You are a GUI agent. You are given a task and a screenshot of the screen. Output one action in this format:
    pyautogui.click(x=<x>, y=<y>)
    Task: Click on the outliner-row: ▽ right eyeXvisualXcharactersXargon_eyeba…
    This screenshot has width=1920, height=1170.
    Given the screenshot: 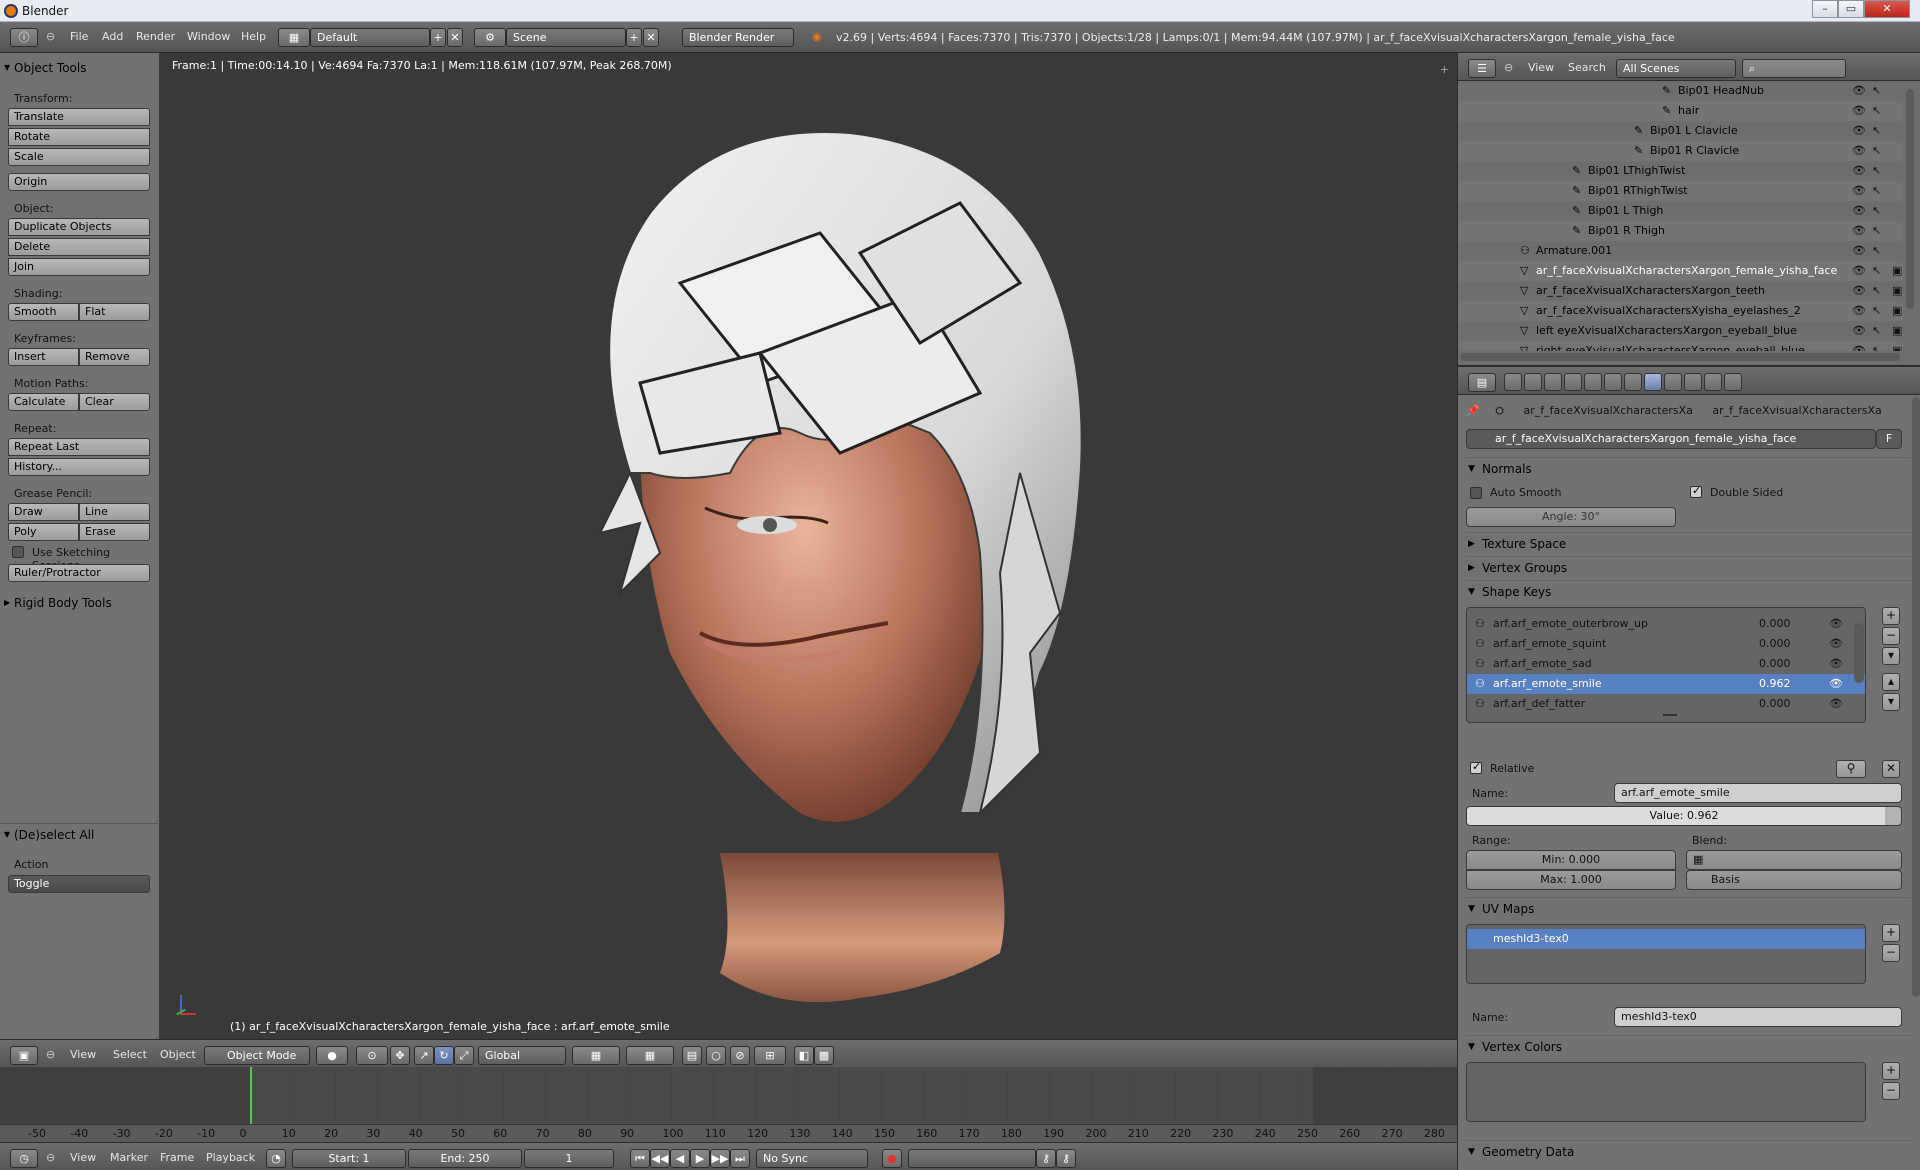 What is the action you would take?
    pyautogui.click(x=1680, y=346)
    